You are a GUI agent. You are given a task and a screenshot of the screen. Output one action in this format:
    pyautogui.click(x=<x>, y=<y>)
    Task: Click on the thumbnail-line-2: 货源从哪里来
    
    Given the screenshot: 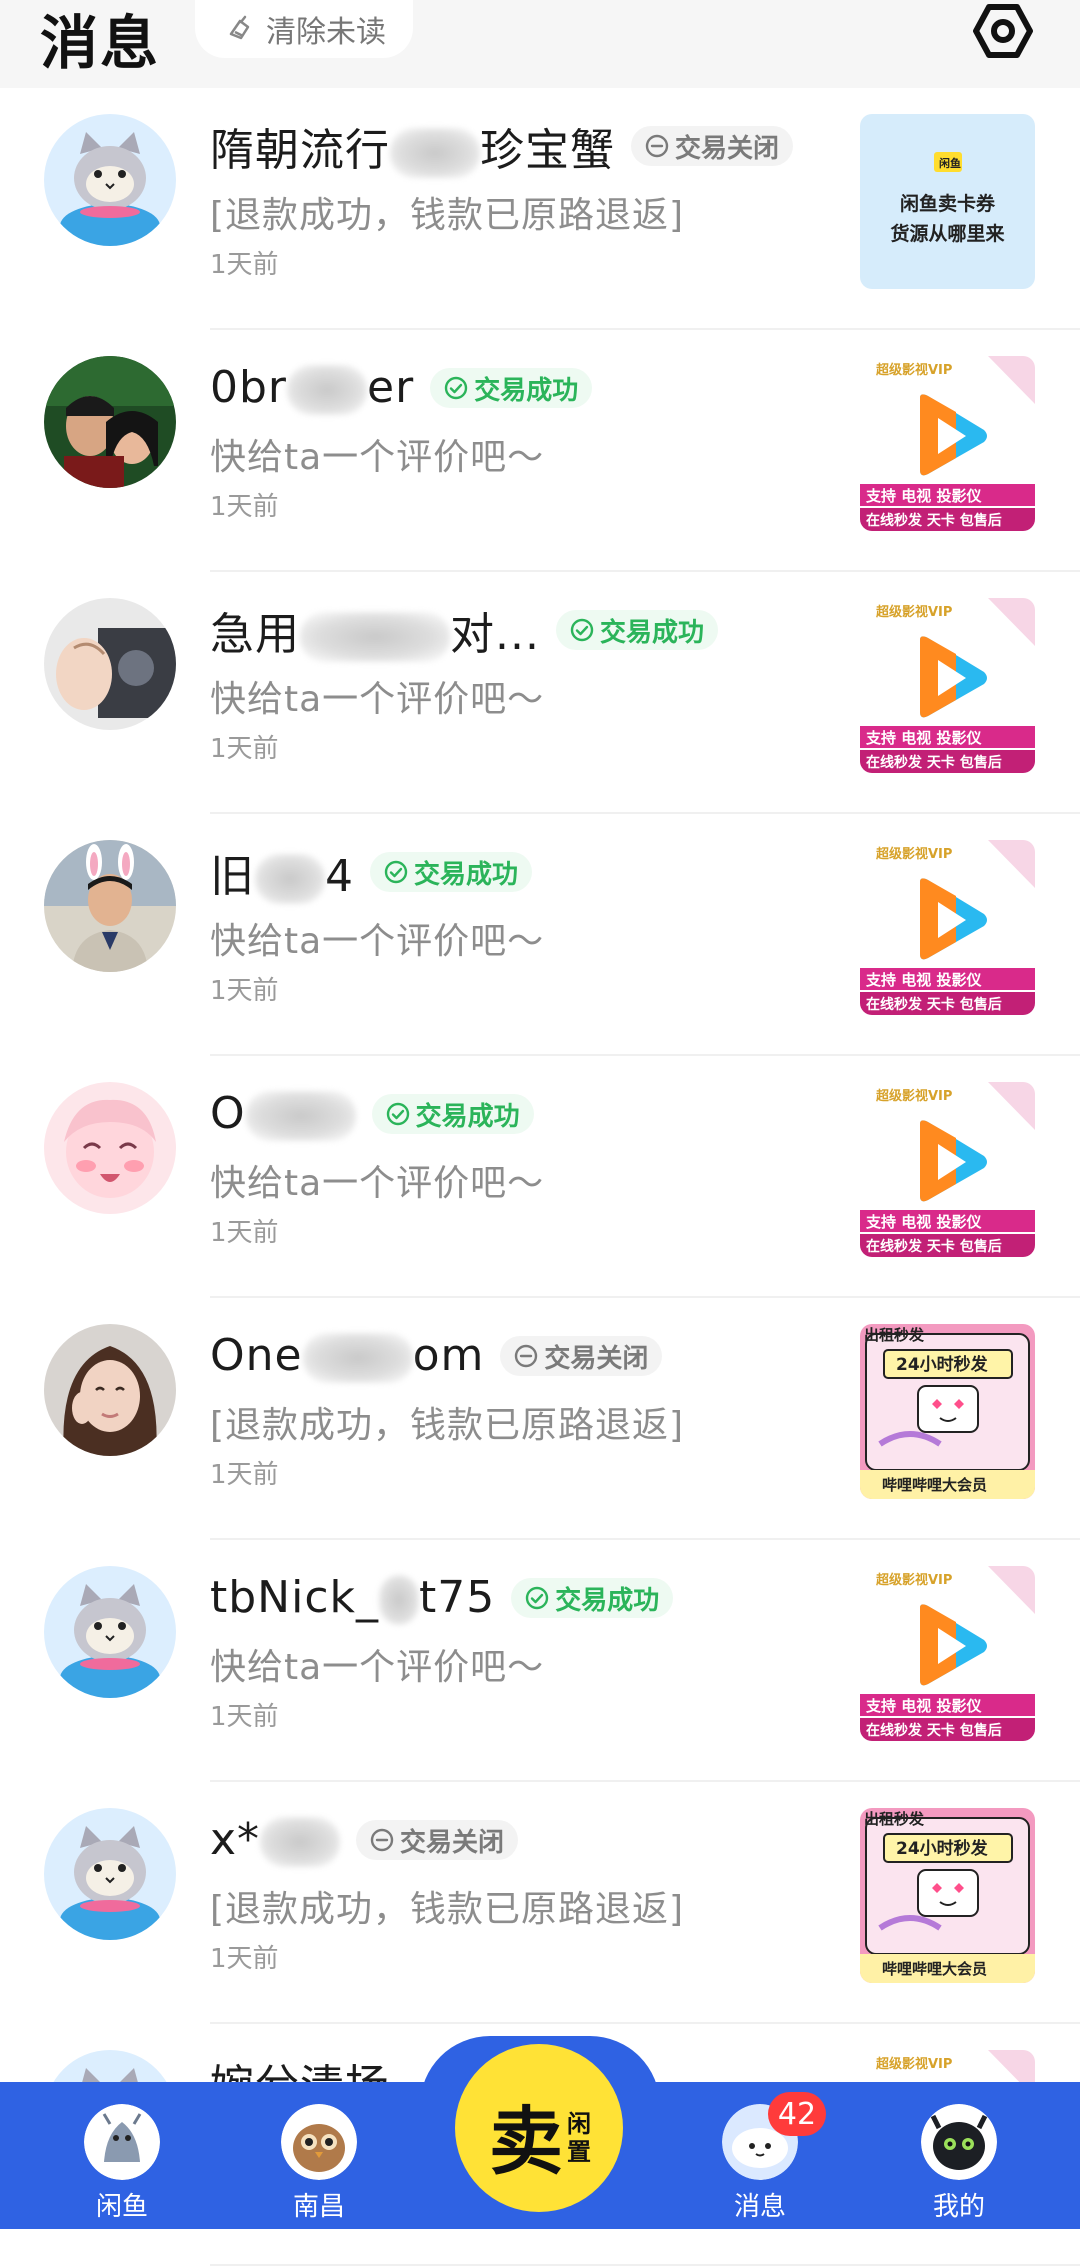 What is the action you would take?
    pyautogui.click(x=947, y=233)
    